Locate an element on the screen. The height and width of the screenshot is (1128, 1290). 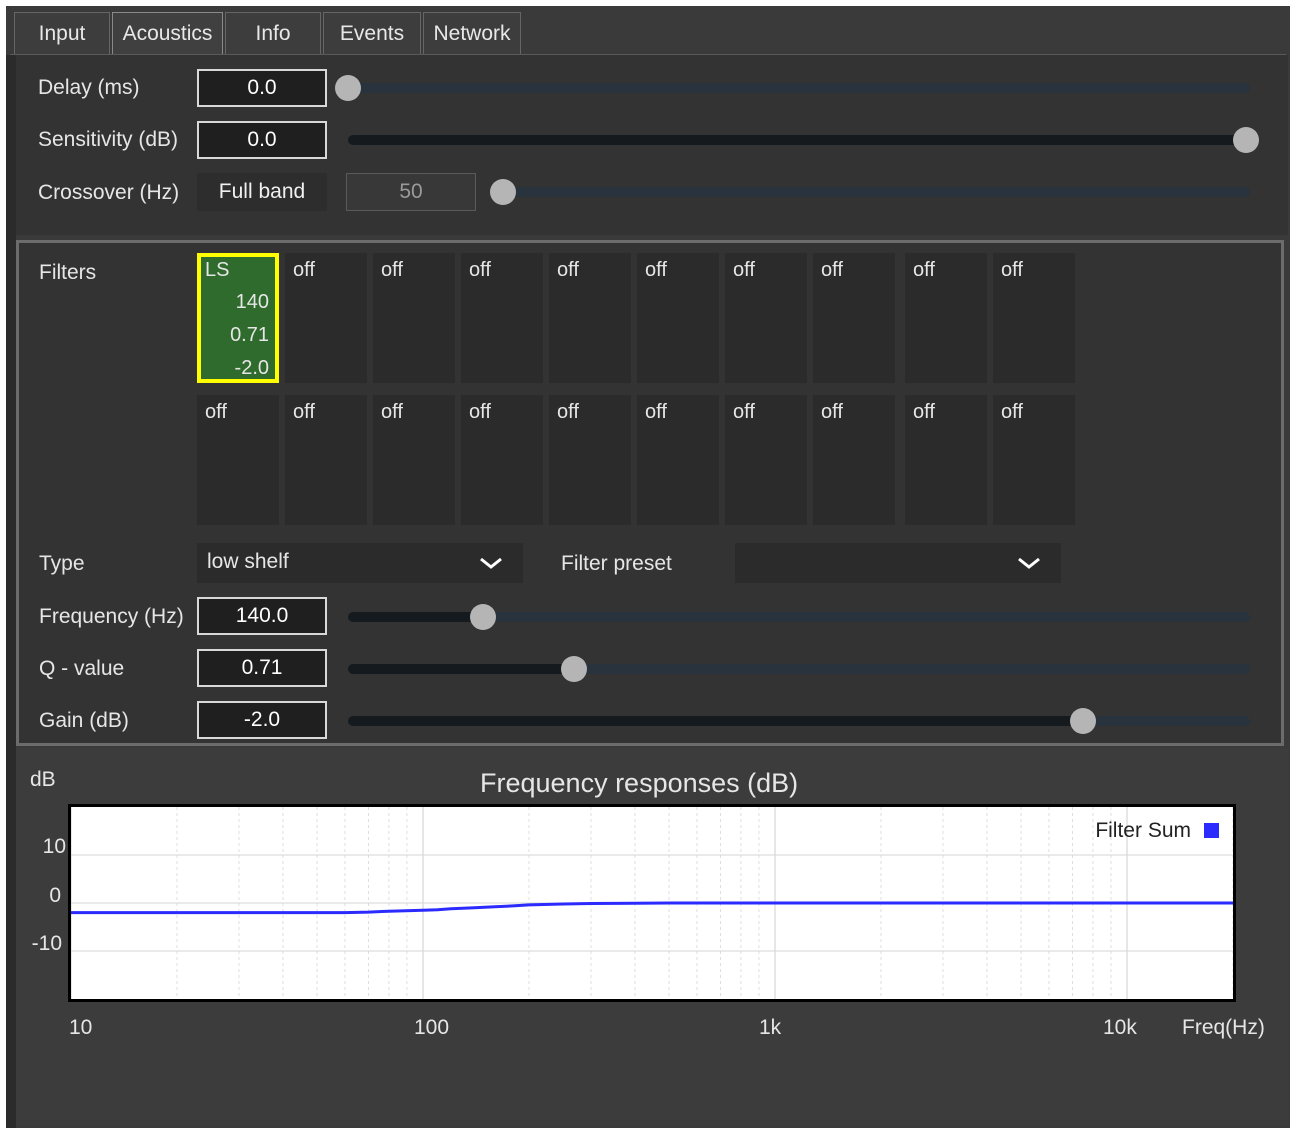
sensitivity-input: 0.0 is located at coordinates (262, 140).